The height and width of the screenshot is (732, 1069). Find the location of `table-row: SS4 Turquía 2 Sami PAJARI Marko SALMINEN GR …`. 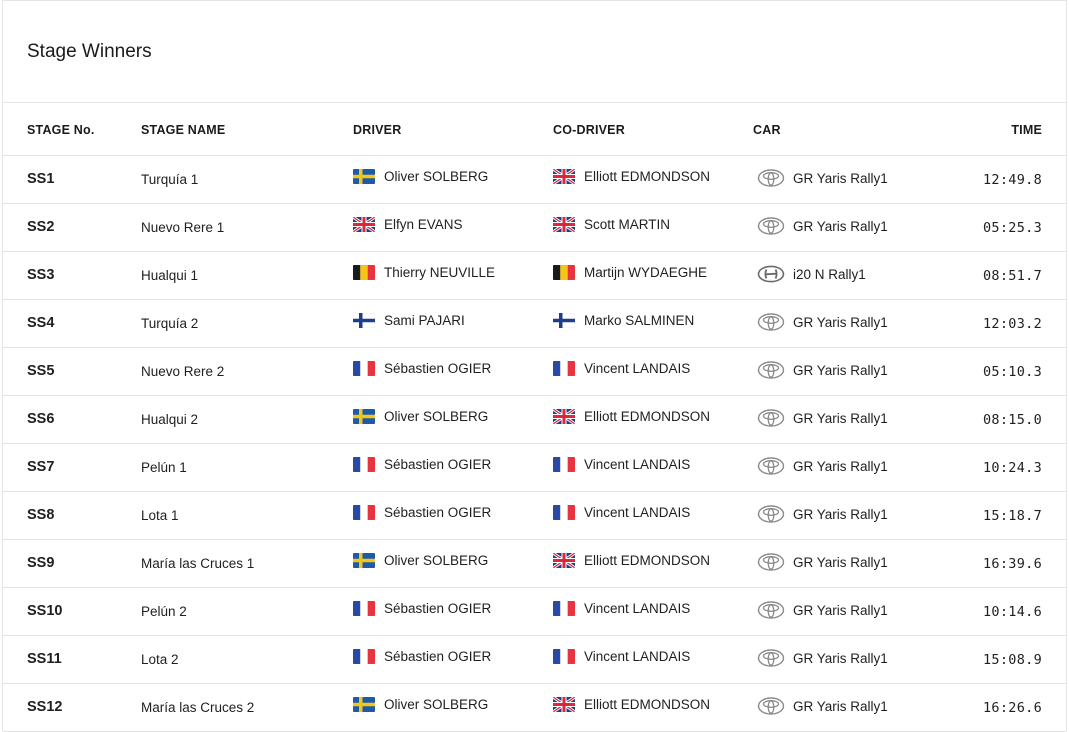

table-row: SS4 Turquía 2 Sami PAJARI Marko SALMINEN GR … is located at coordinates (534, 324).